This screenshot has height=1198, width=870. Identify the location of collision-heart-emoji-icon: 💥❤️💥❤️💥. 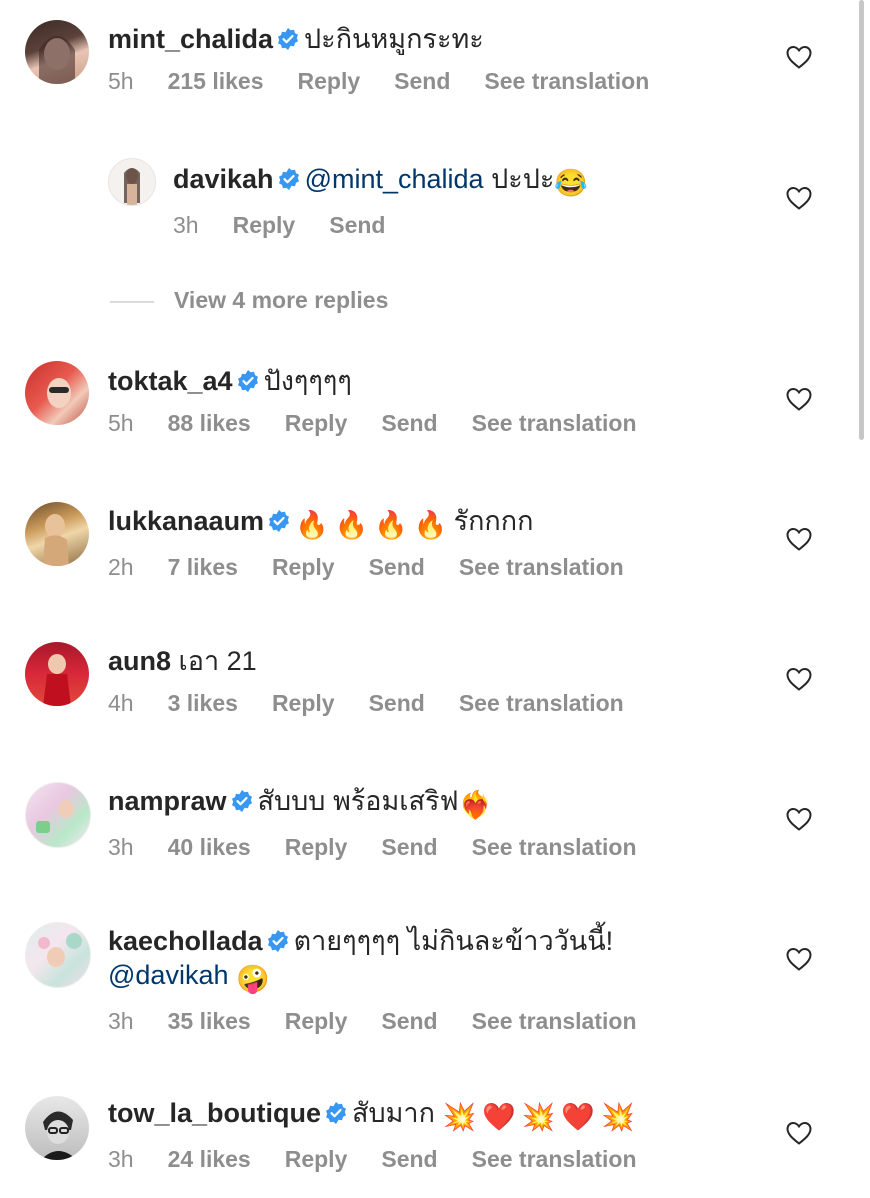
(541, 1117).